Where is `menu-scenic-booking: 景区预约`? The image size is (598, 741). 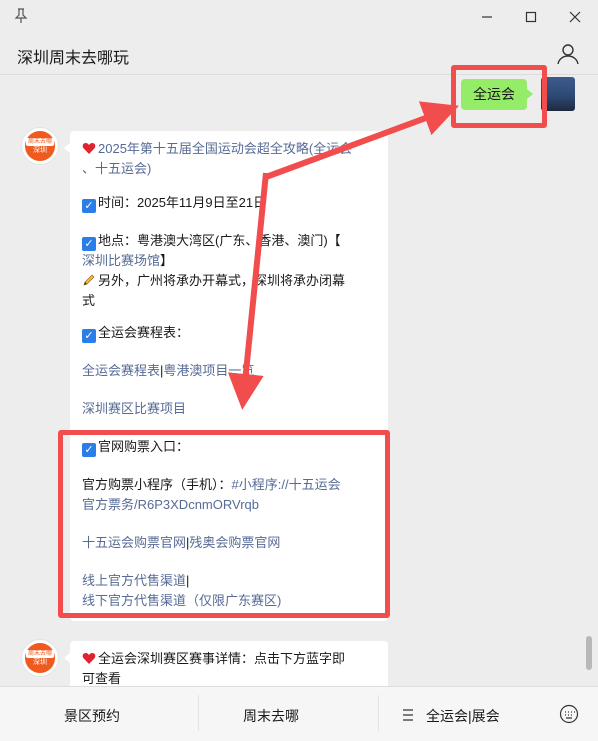
menu-scenic-booking: 景区预约 is located at coordinates (92, 716).